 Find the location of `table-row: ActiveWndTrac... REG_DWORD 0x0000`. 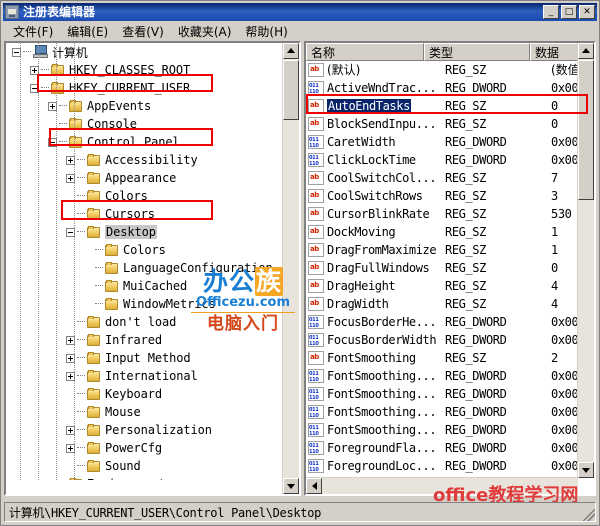

table-row: ActiveWndTrac... REG_DWORD 0x0000 is located at coordinates (442, 88).